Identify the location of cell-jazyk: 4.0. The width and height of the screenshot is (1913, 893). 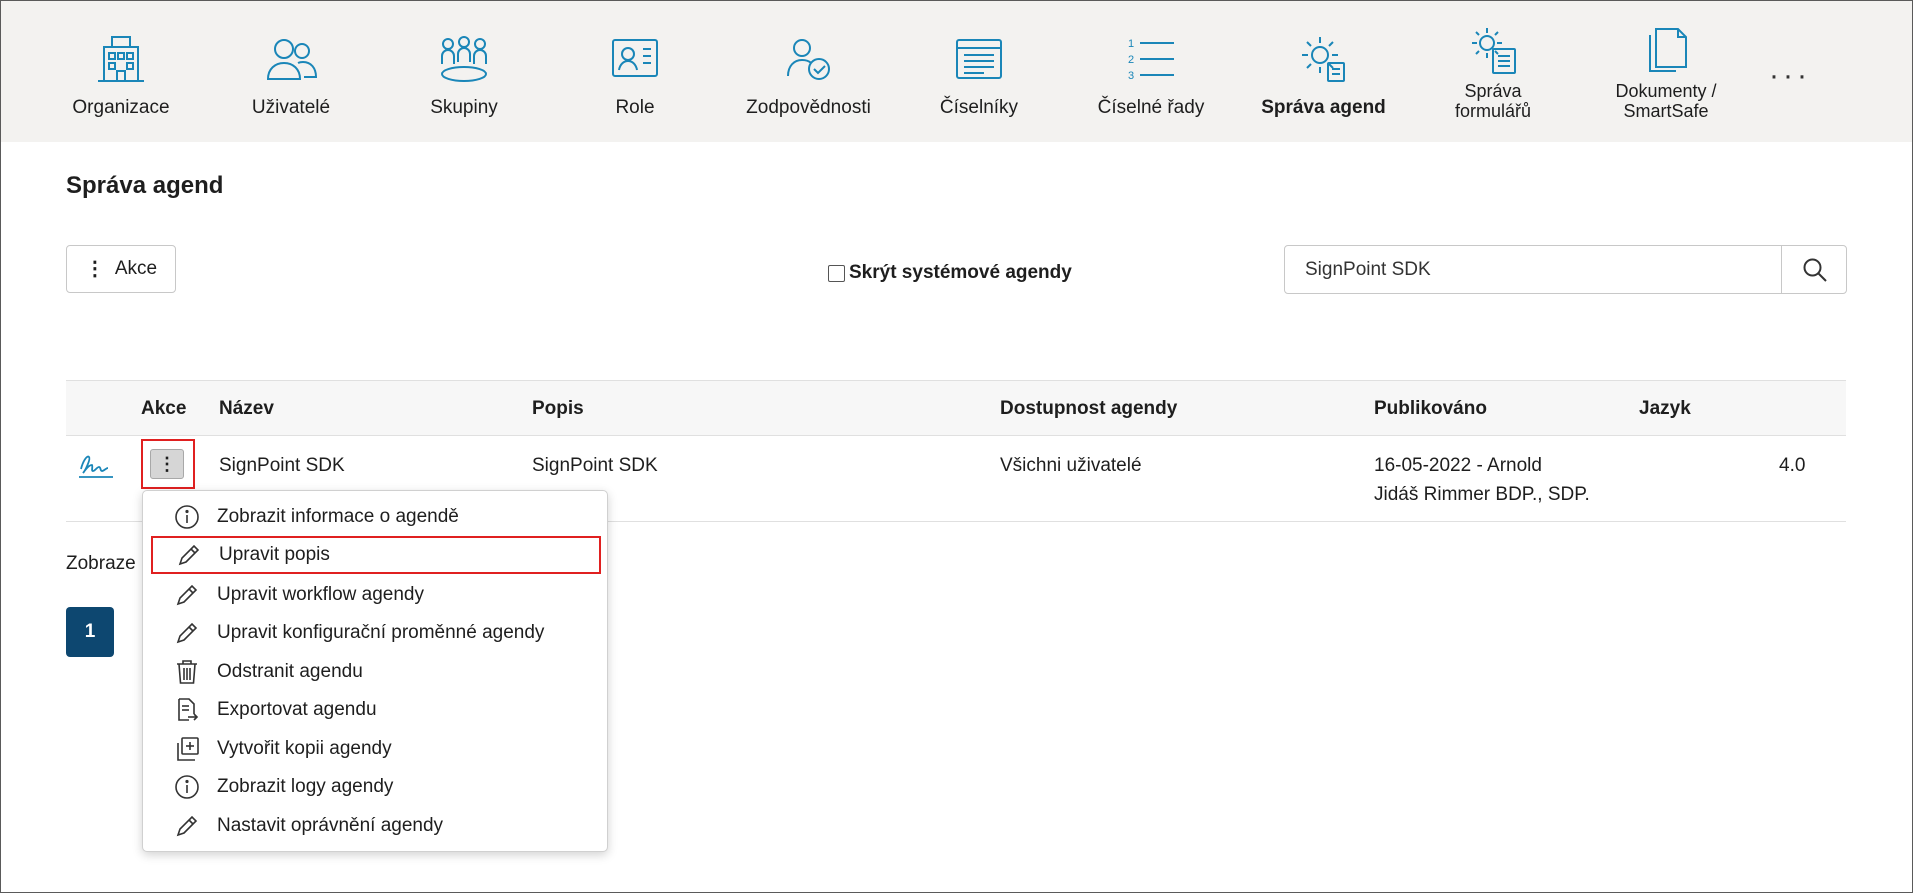
(1792, 465).